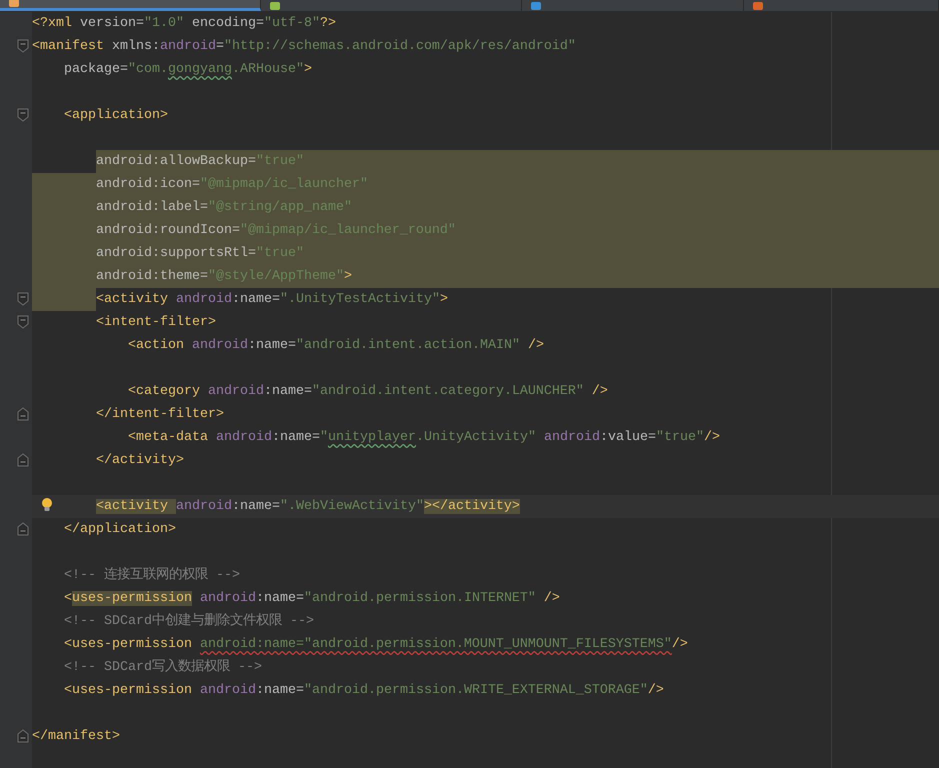 Image resolution: width=939 pixels, height=768 pixels. Describe the element at coordinates (120, 530) in the screenshot. I see `code-line: </application>` at that location.